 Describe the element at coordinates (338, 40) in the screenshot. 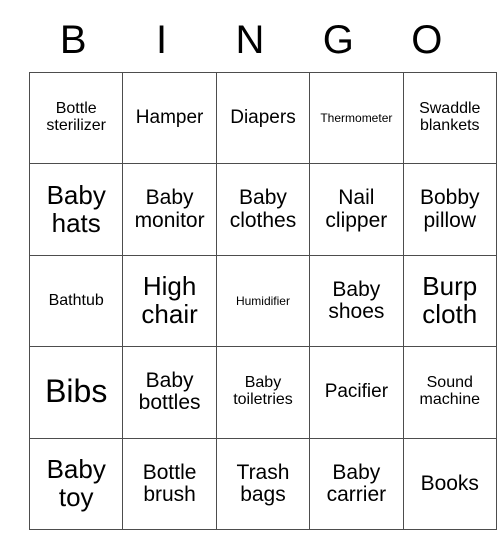

I see `bingo-header-letter-g: G` at that location.